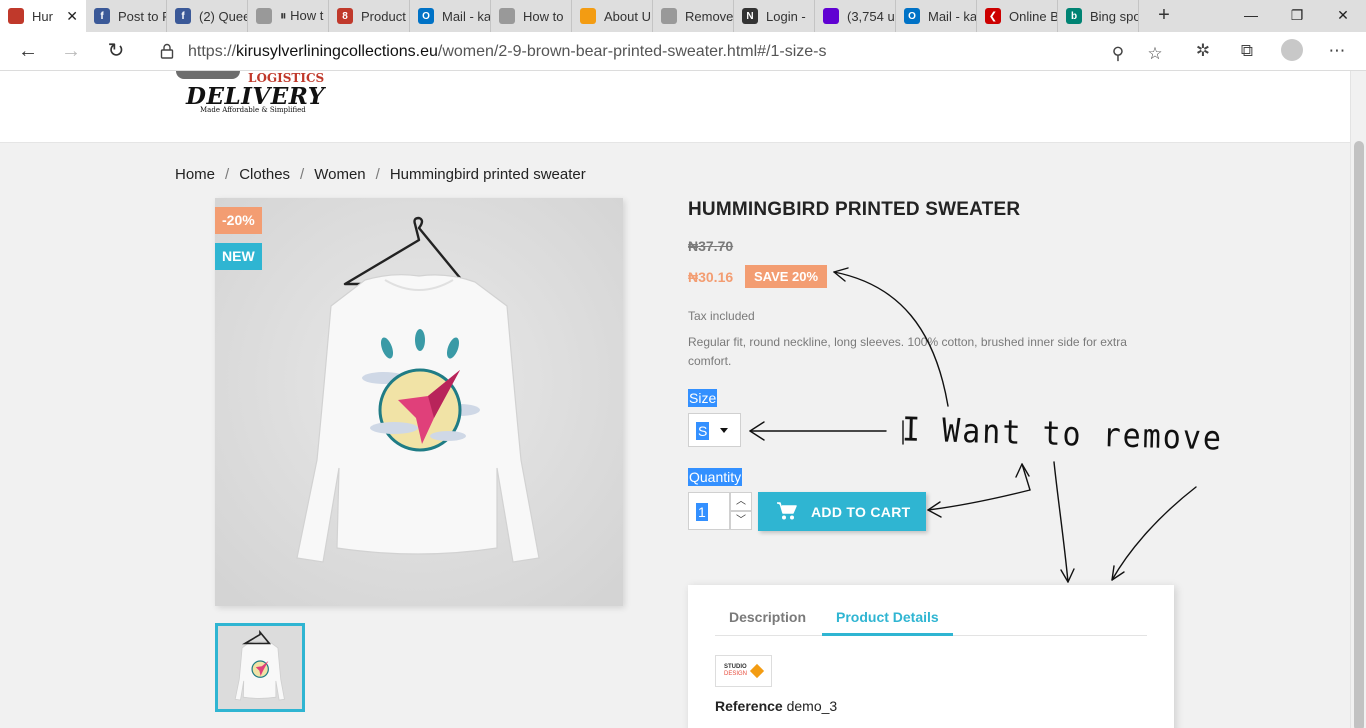  I want to click on logo-tagline: Made Affordable & Simplified, so click(253, 110).